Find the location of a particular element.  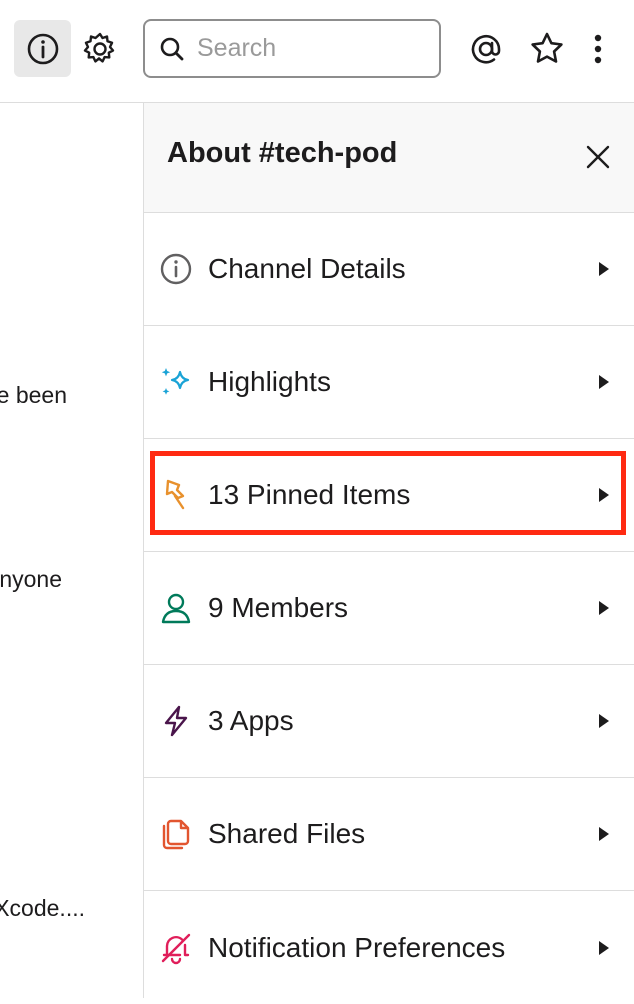

person-icon is located at coordinates (176, 608).